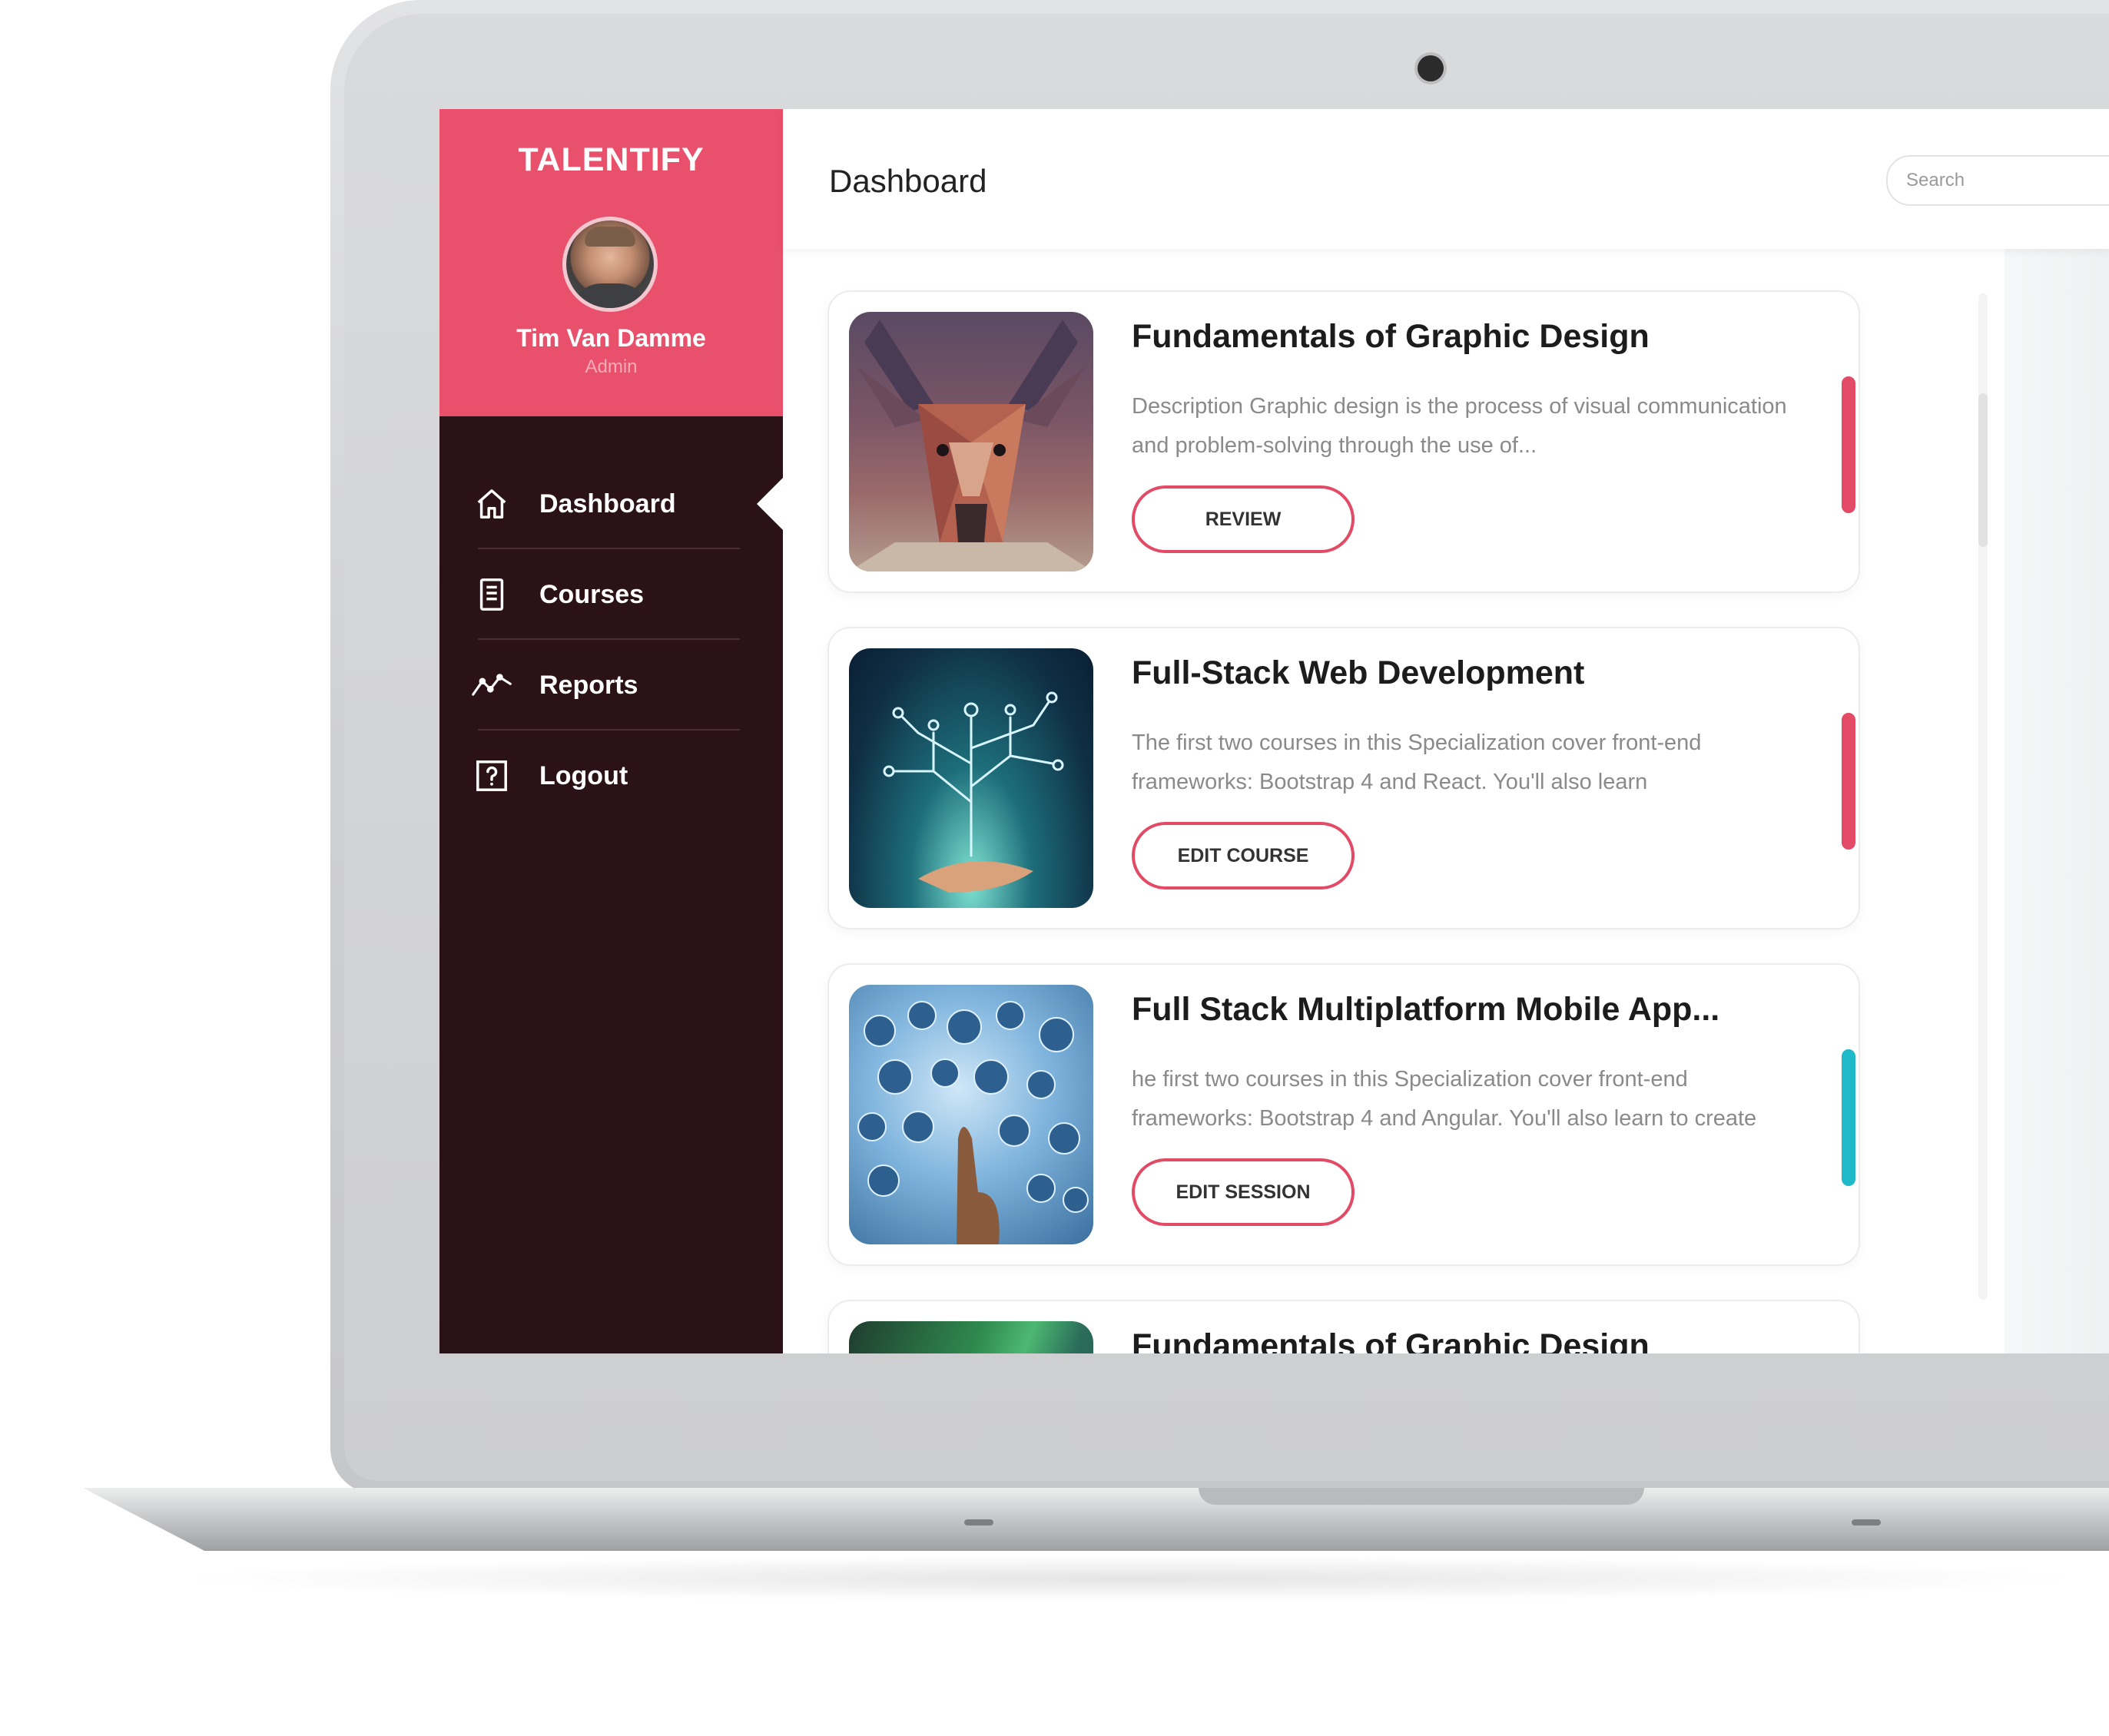 Image resolution: width=2109 pixels, height=1736 pixels. Describe the element at coordinates (1243, 1192) in the screenshot. I see `edit-session-button: EDIT SESSION` at that location.